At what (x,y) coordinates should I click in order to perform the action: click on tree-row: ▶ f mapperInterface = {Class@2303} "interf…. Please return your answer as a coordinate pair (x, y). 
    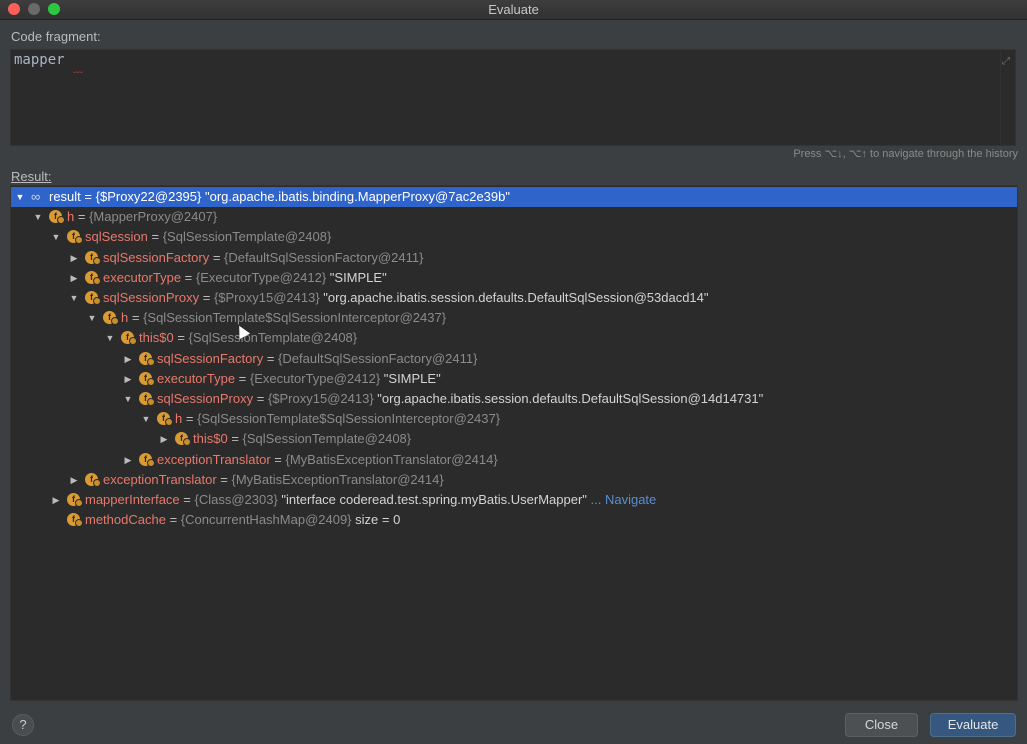
    Looking at the image, I should click on (514, 500).